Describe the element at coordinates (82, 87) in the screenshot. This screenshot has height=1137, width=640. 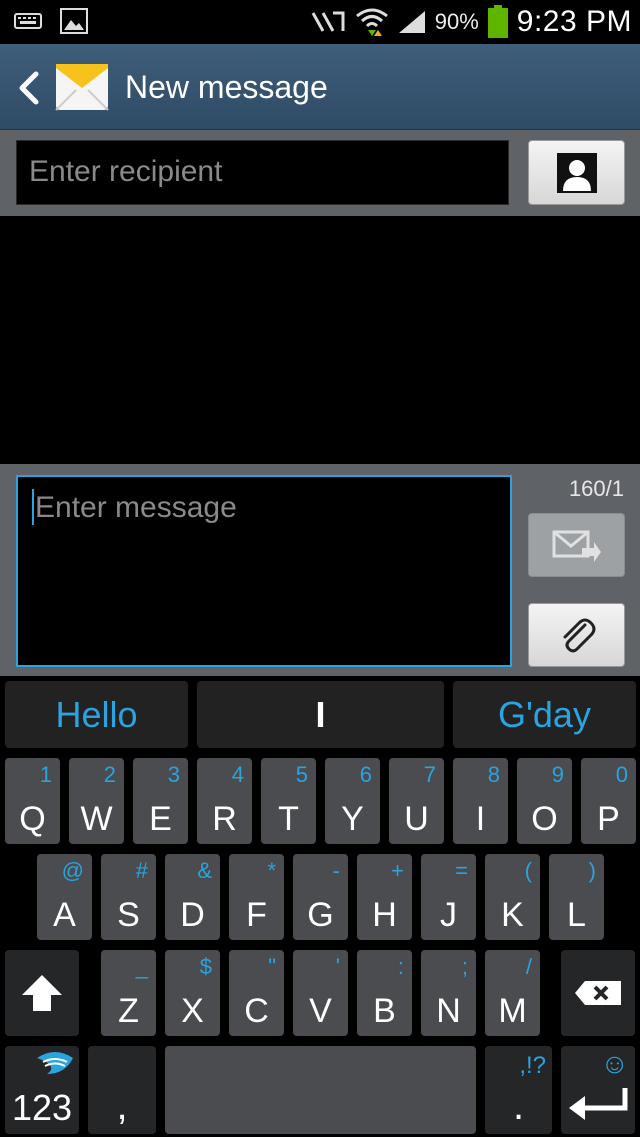
I see `envelope-icon` at that location.